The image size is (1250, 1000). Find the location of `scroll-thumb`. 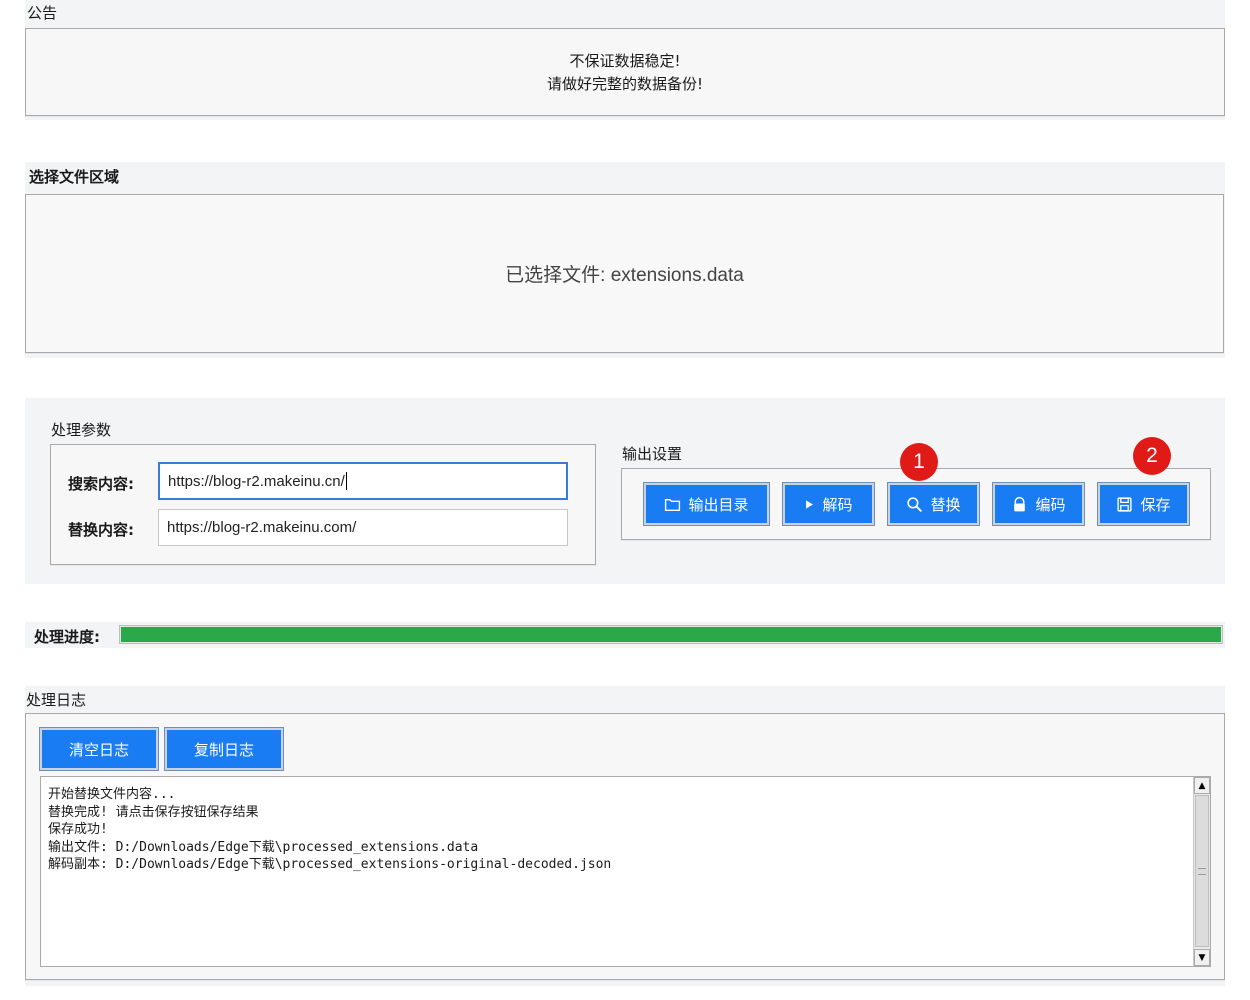

scroll-thumb is located at coordinates (1202, 871).